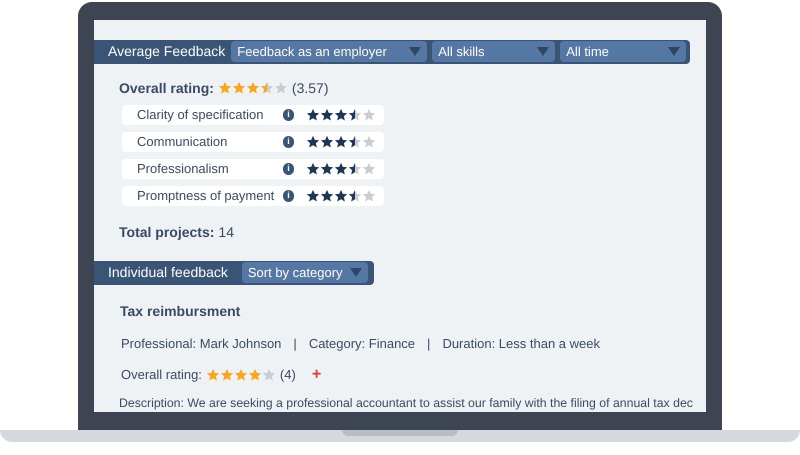 This screenshot has height=455, width=800. Describe the element at coordinates (183, 169) in the screenshot. I see `criterion-label: Professionalism` at that location.